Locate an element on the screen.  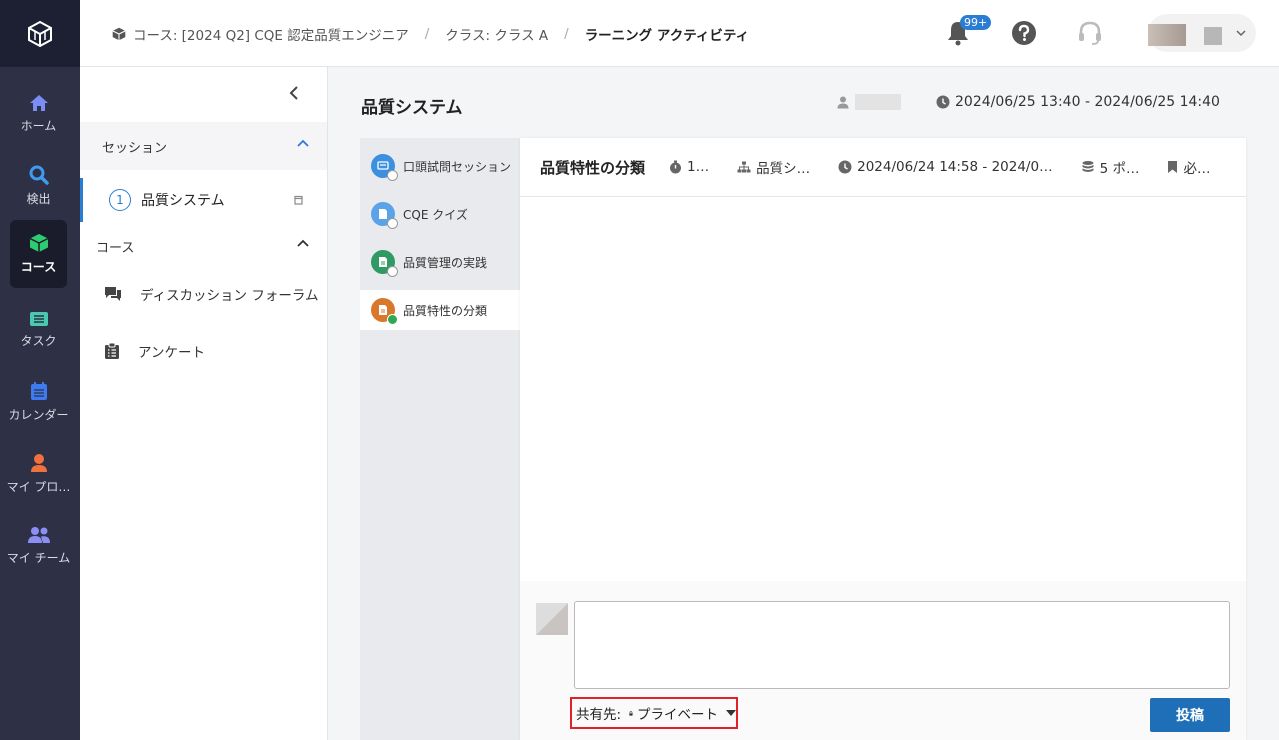
nav-my-team: マイ チーム is located at coordinates (38, 546).